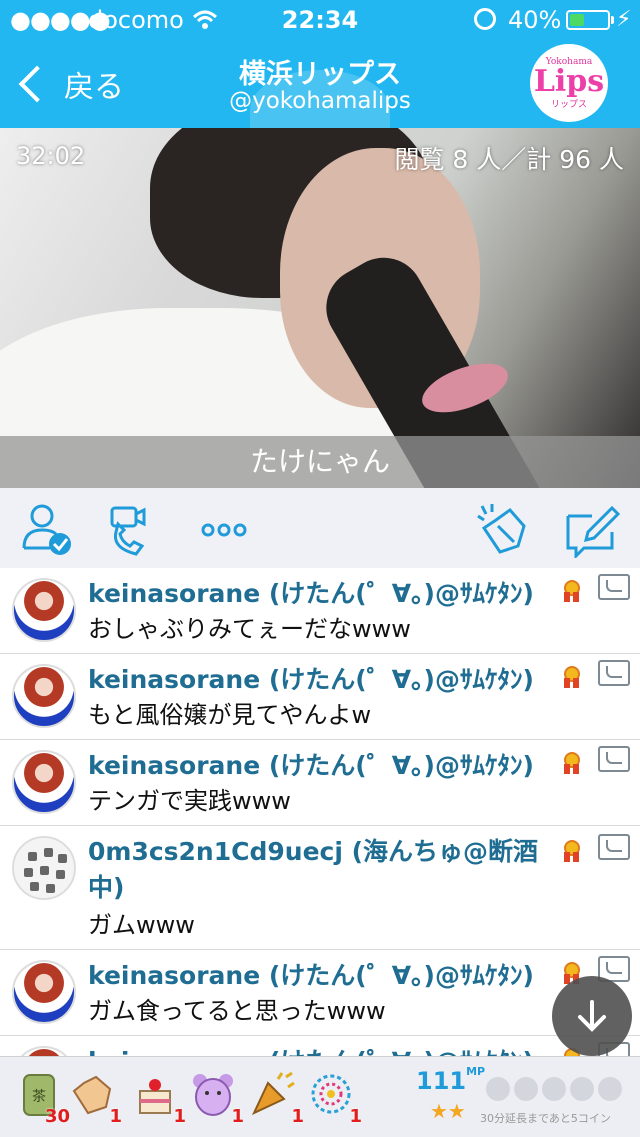 The height and width of the screenshot is (1137, 640). What do you see at coordinates (141, 925) in the screenshot?
I see `comment-text: ガムwww` at bounding box center [141, 925].